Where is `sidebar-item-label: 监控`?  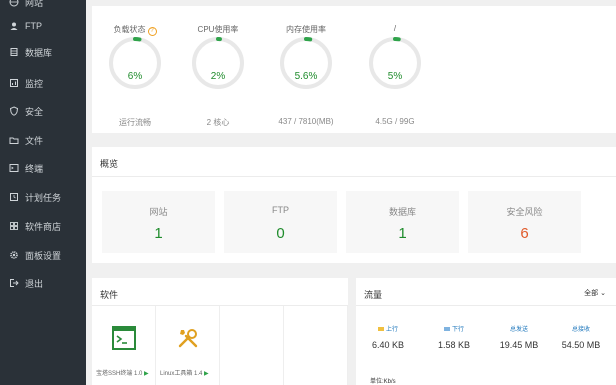
sidebar-item-label: 监控 is located at coordinates (34, 83).